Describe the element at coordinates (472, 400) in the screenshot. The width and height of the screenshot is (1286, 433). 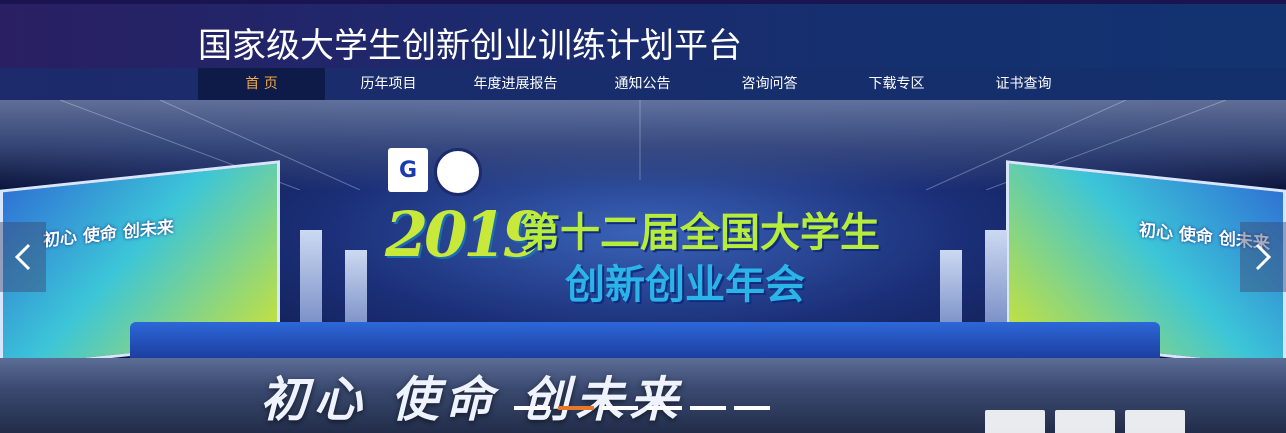
I see `banner-slogan: 初心 使命 创未来` at that location.